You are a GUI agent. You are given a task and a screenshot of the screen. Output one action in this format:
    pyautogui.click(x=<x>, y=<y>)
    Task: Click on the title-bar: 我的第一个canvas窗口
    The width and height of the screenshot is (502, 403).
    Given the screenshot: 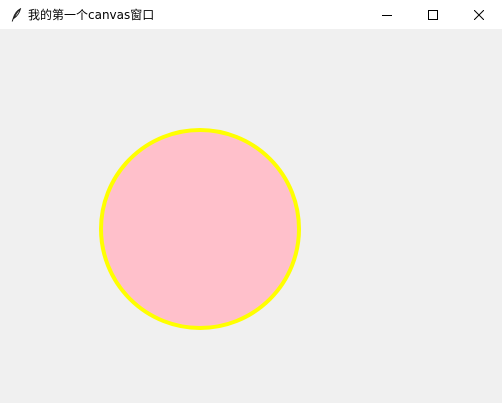 What is the action you would take?
    pyautogui.click(x=251, y=14)
    